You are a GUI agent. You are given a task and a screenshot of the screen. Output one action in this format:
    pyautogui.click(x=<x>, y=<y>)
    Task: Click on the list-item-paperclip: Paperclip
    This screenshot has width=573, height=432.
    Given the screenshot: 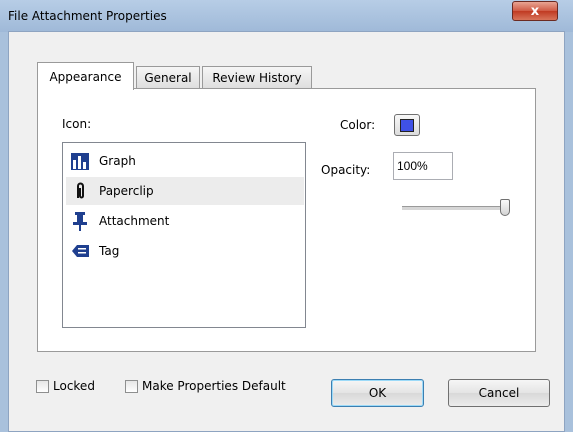 What is the action you would take?
    pyautogui.click(x=185, y=191)
    